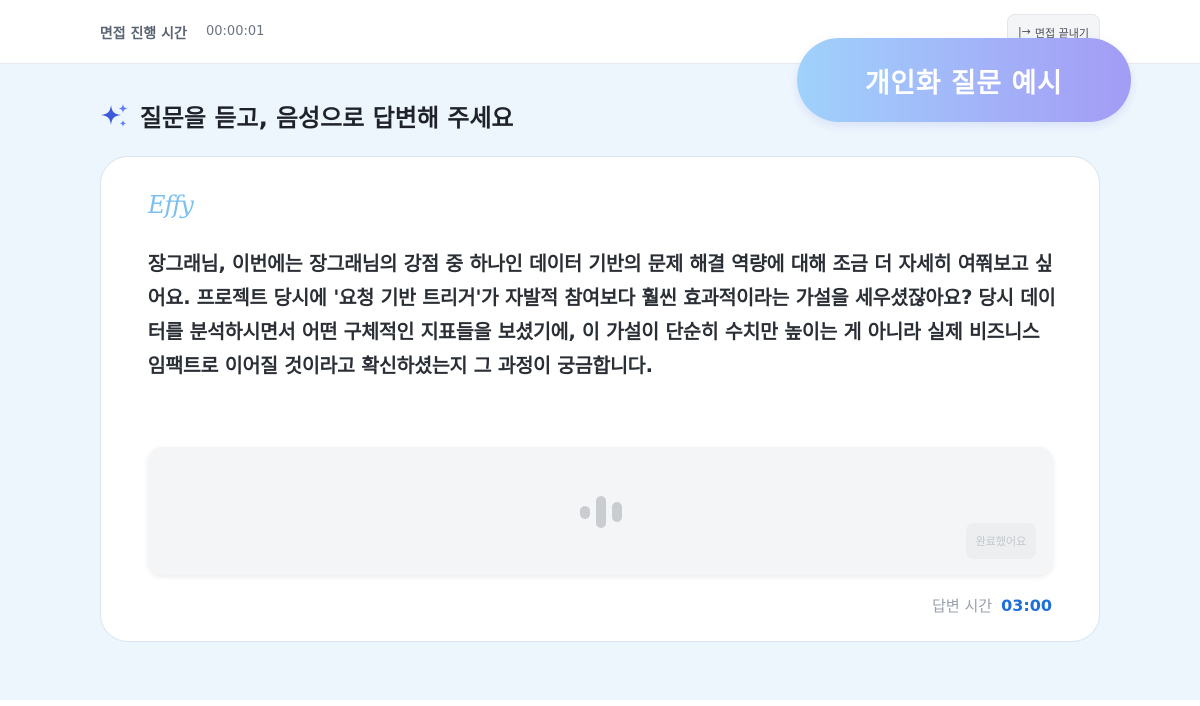 The image size is (1200, 706). I want to click on interview-timer-value: 00:00:01, so click(235, 31).